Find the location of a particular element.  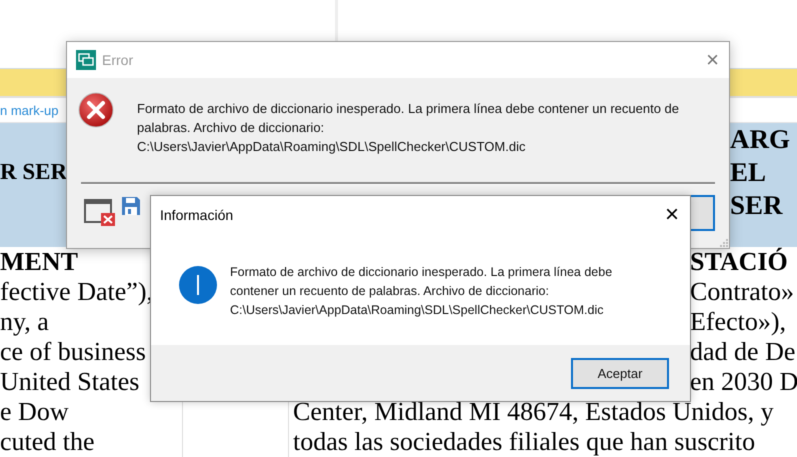

window-close-icon is located at coordinates (100, 213).